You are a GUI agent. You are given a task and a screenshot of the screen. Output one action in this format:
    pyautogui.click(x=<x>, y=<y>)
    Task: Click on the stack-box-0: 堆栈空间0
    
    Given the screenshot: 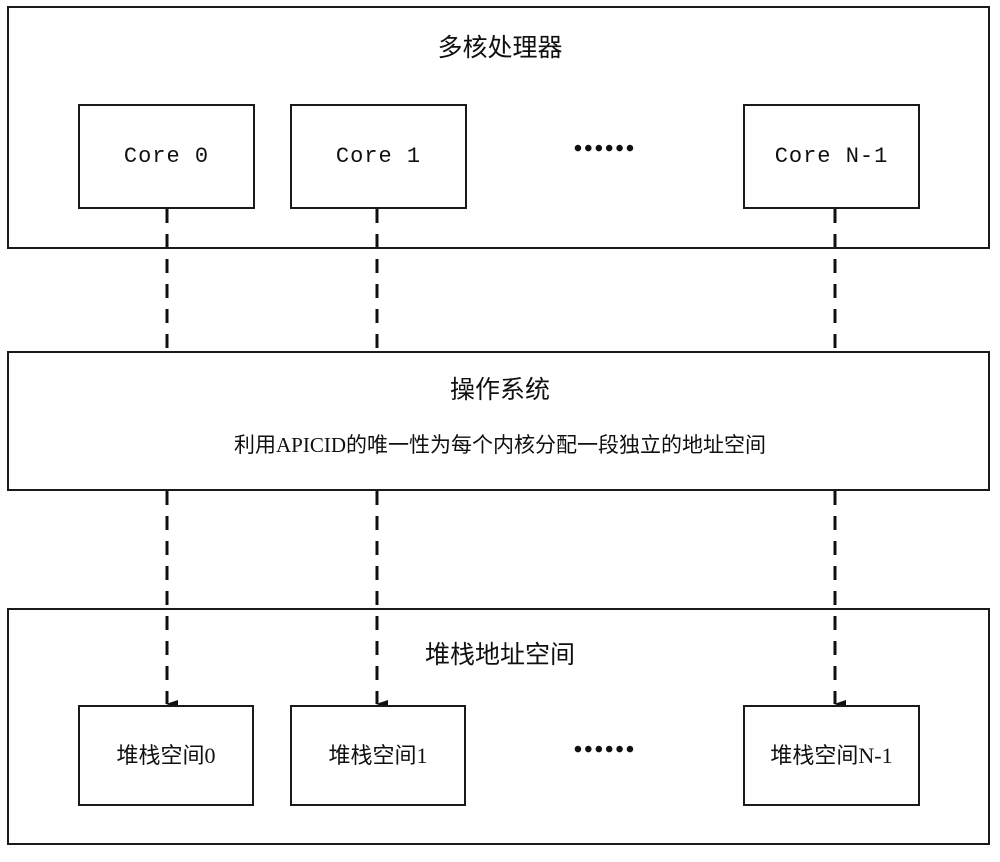 What is the action you would take?
    pyautogui.click(x=166, y=755)
    